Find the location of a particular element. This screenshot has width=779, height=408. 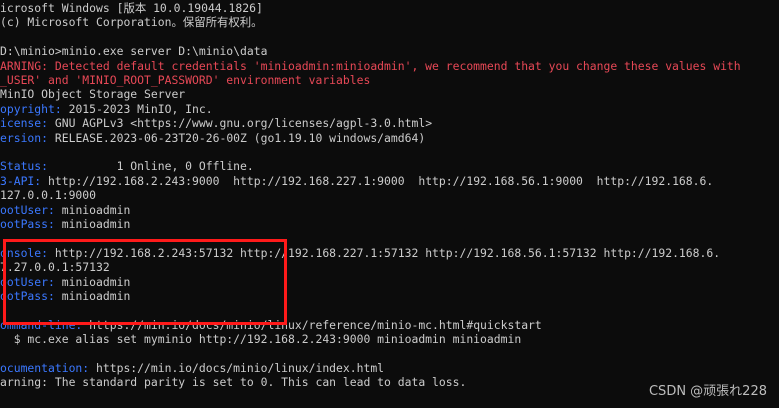

field-label: opyright: is located at coordinates (31, 108).